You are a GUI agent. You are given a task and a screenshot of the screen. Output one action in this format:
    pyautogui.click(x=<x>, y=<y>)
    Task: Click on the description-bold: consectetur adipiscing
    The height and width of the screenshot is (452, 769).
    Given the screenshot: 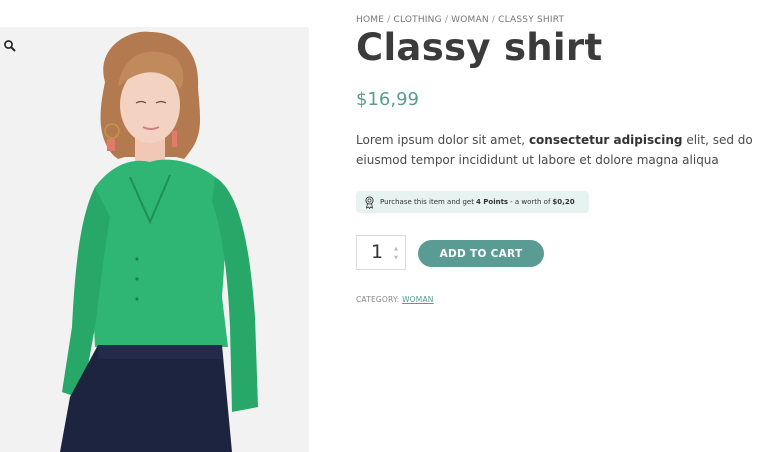 What is the action you would take?
    pyautogui.click(x=605, y=140)
    